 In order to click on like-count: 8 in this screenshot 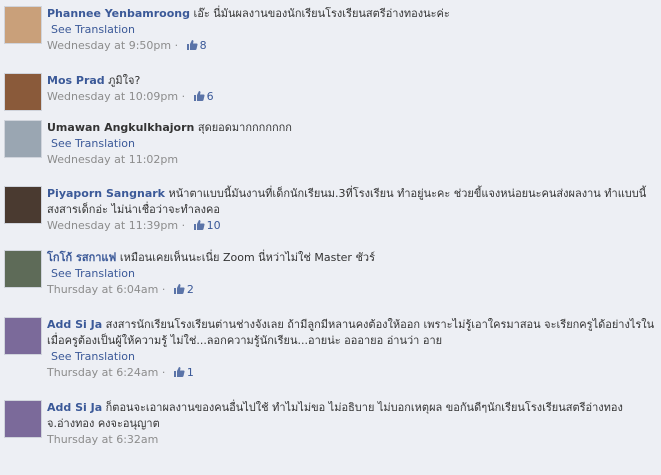, I will do `click(194, 45)`.